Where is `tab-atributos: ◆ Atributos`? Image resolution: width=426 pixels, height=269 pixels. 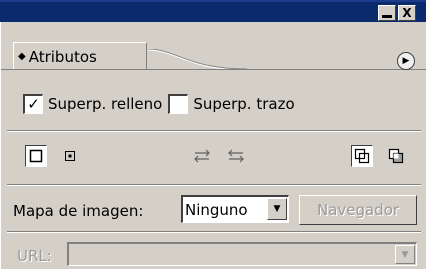 tab-atributos: ◆ Atributos is located at coordinates (80, 56).